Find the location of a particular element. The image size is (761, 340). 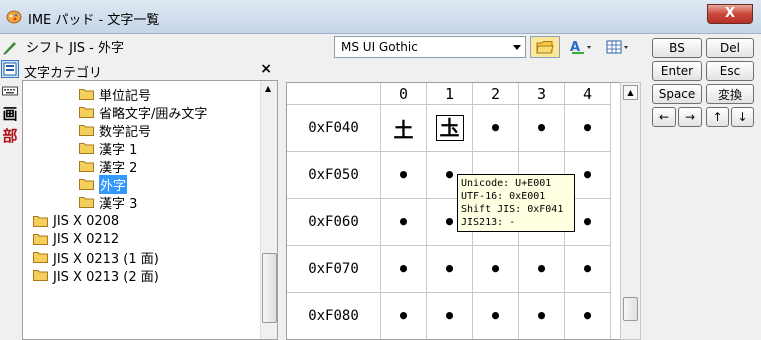

tree-item-label: 漢字 1 is located at coordinates (118, 150).